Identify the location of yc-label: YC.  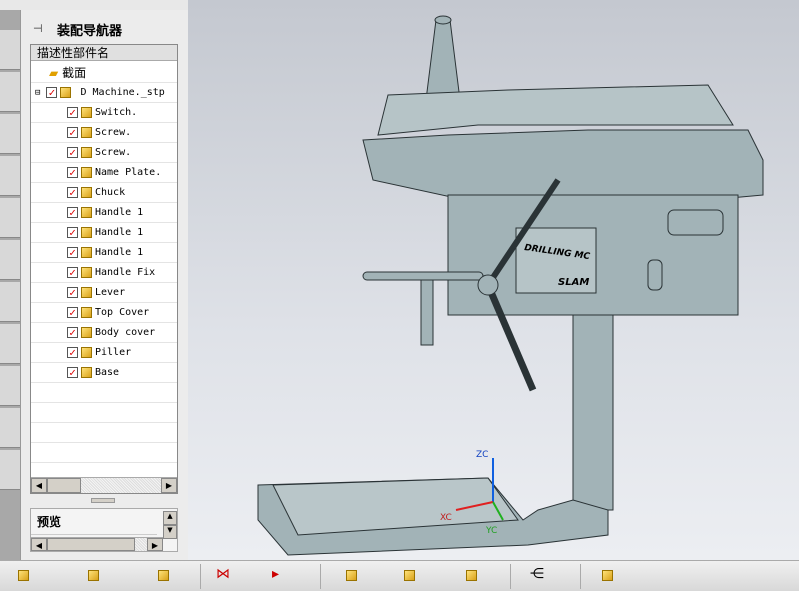
(491, 531).